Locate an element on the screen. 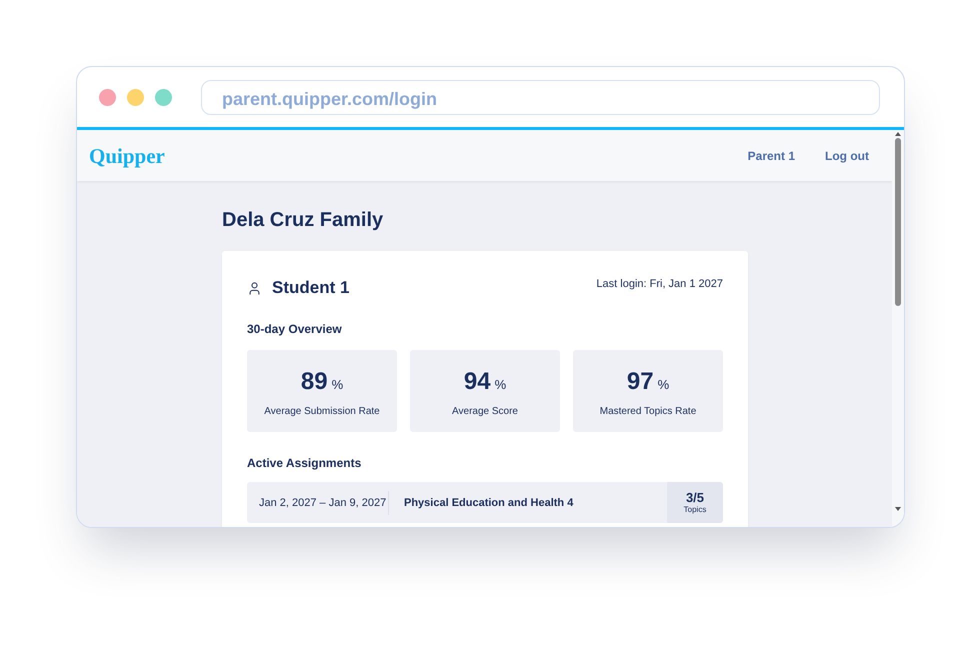 The width and height of the screenshot is (980, 651). scroll-down-arrow-icon is located at coordinates (898, 509).